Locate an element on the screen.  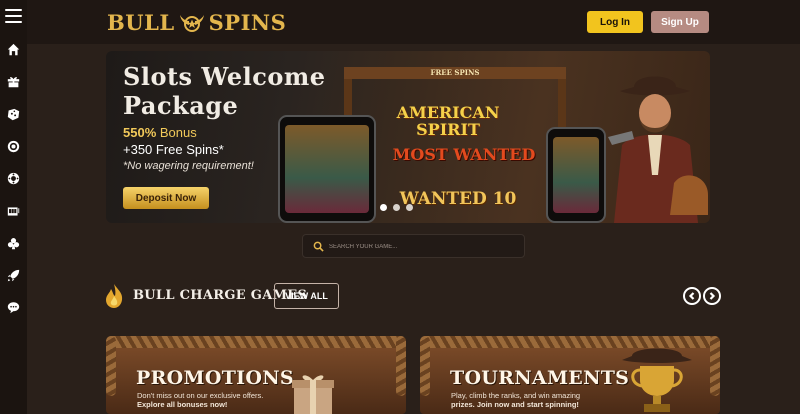
scroll-left-button is located at coordinates (692, 296).